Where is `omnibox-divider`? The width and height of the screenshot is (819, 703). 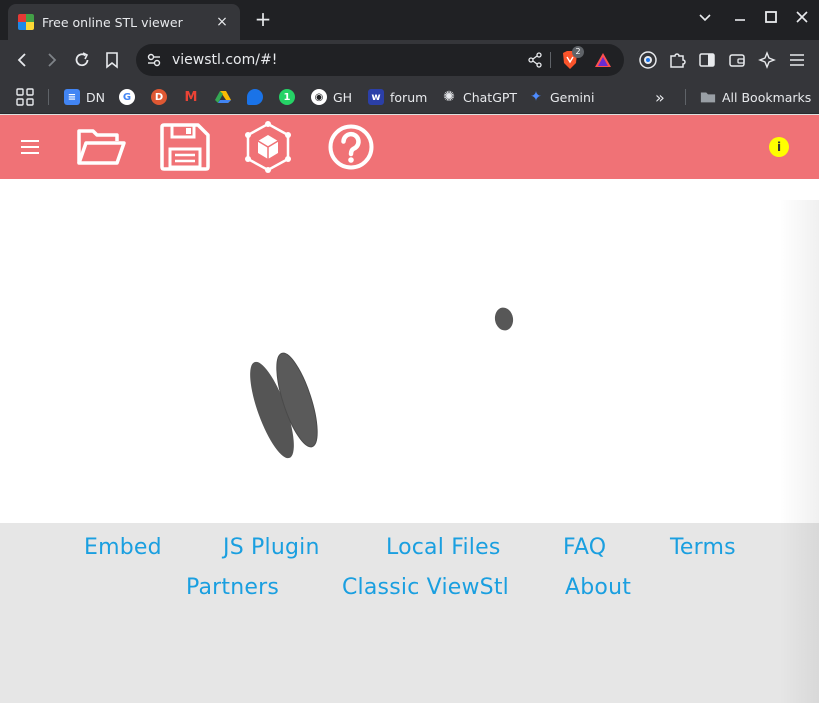
omnibox-divider is located at coordinates (550, 60).